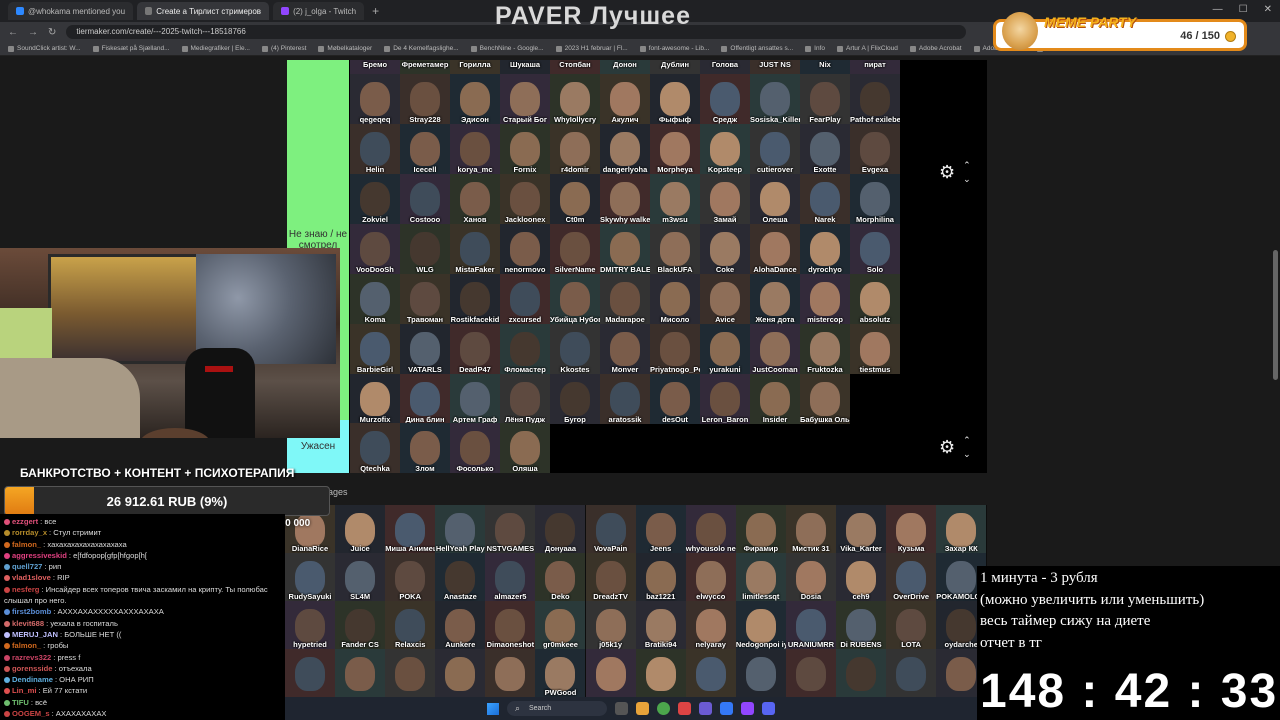 Image resolution: width=1280 pixels, height=720 pixels. What do you see at coordinates (203, 11) in the screenshot?
I see `browser-tab-active: Create a Тирлист стримеров` at bounding box center [203, 11].